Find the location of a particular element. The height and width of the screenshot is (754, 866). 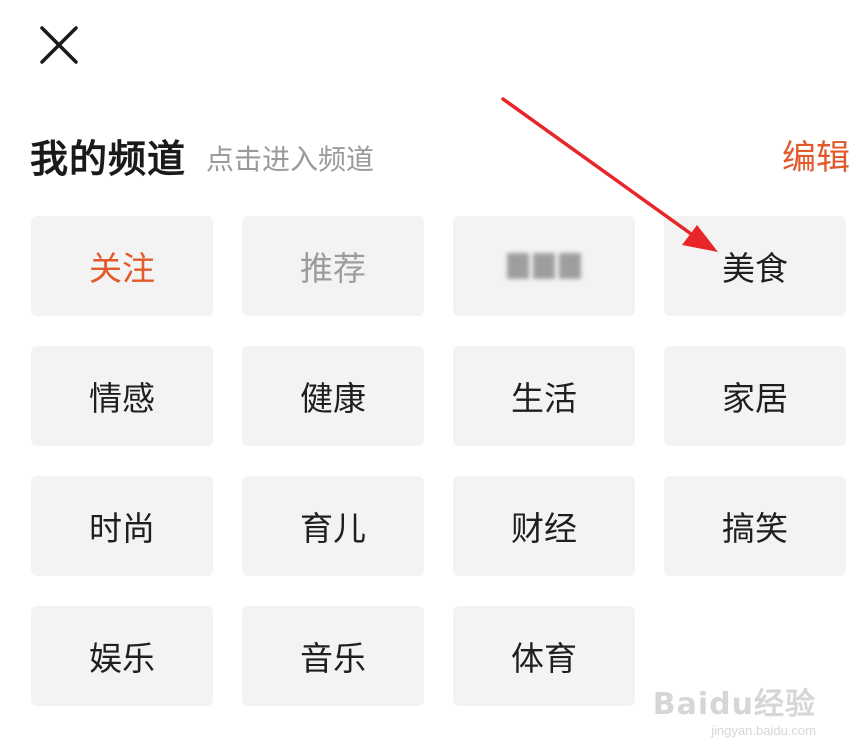

channel-tile-follow: 关注 is located at coordinates (122, 266).